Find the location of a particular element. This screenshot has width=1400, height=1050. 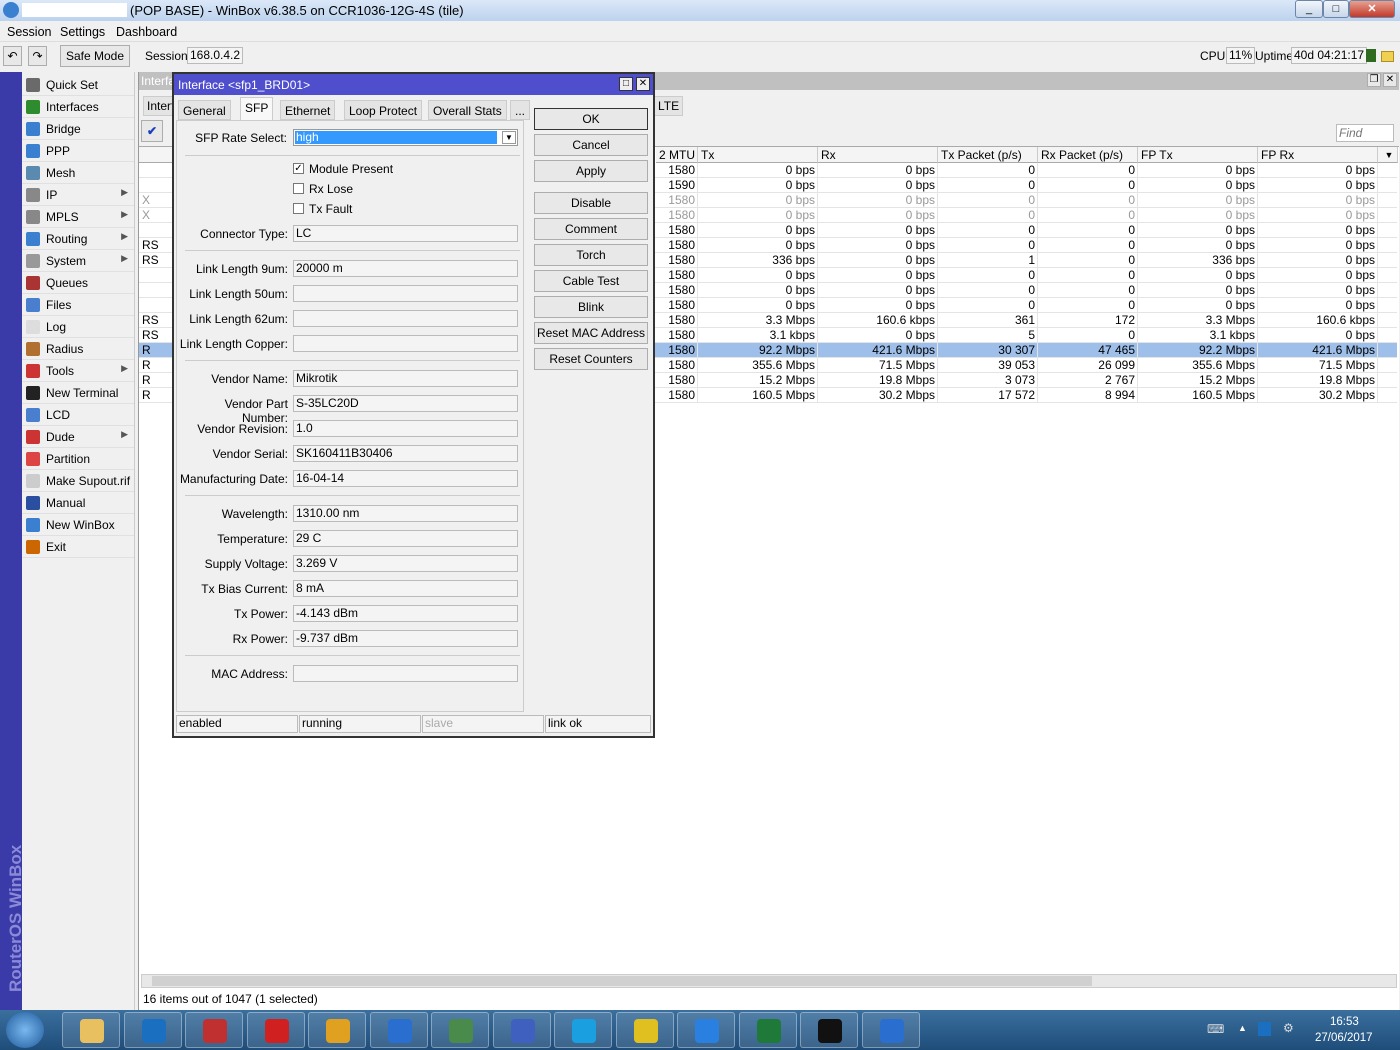

taskbar-app-ie-icon is located at coordinates (706, 1030).